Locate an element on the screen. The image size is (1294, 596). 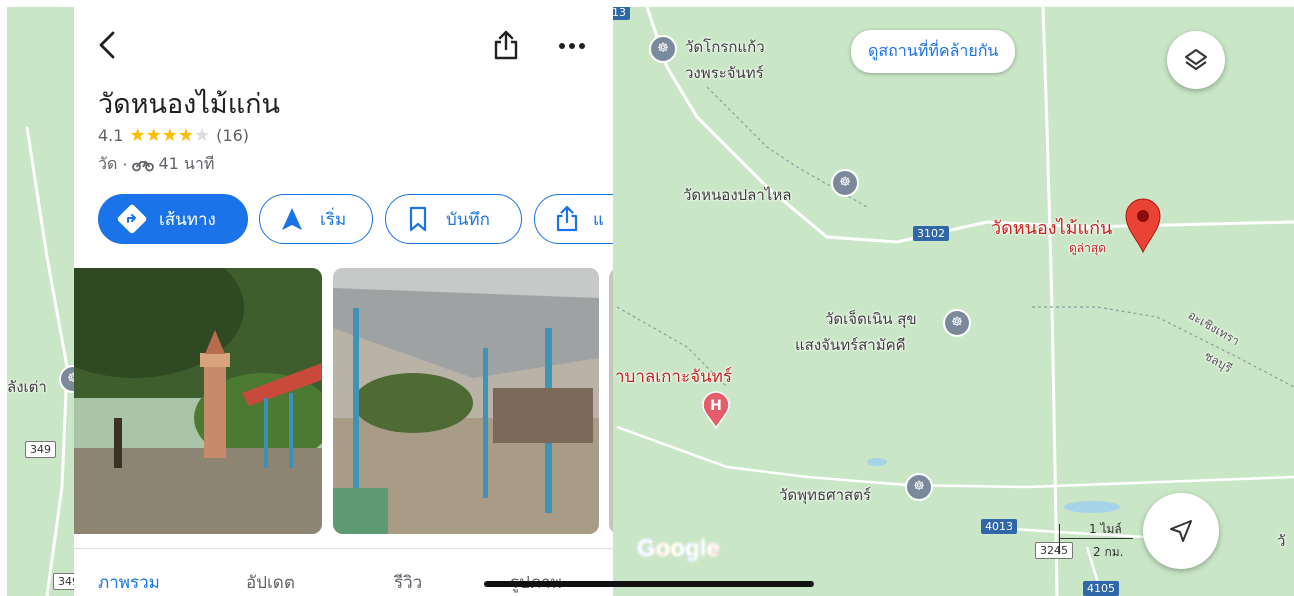
share-button is located at coordinates (506, 45).